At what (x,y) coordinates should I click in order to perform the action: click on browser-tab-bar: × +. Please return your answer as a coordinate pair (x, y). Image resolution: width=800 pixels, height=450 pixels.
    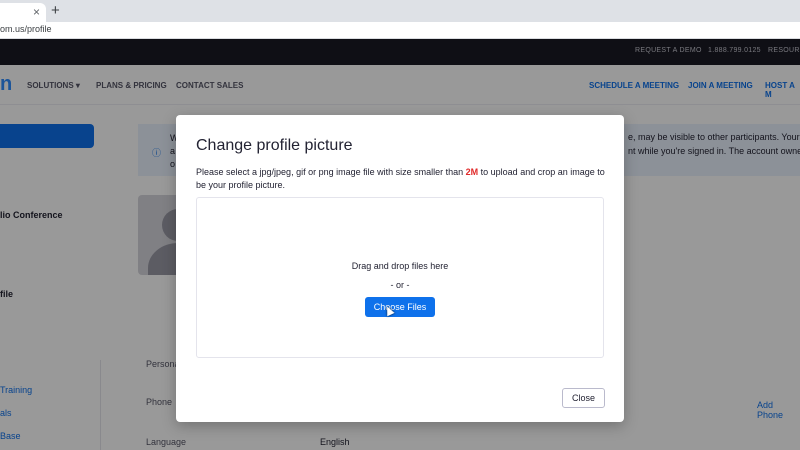
    Looking at the image, I should click on (400, 11).